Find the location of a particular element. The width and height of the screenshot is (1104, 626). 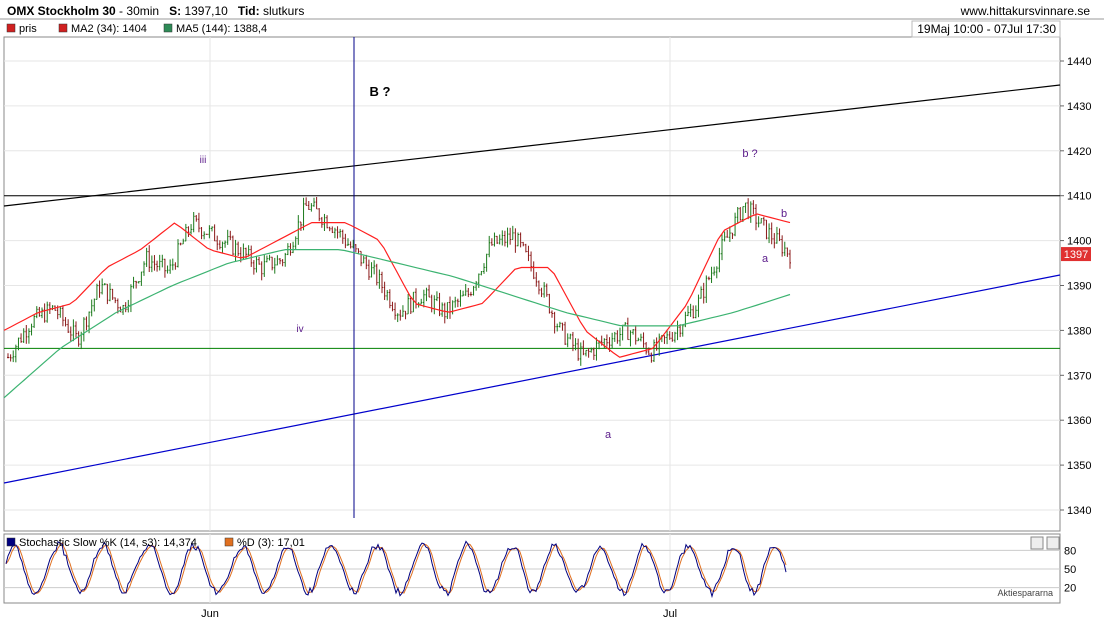

y-tick-label: 1440 is located at coordinates (1079, 62).